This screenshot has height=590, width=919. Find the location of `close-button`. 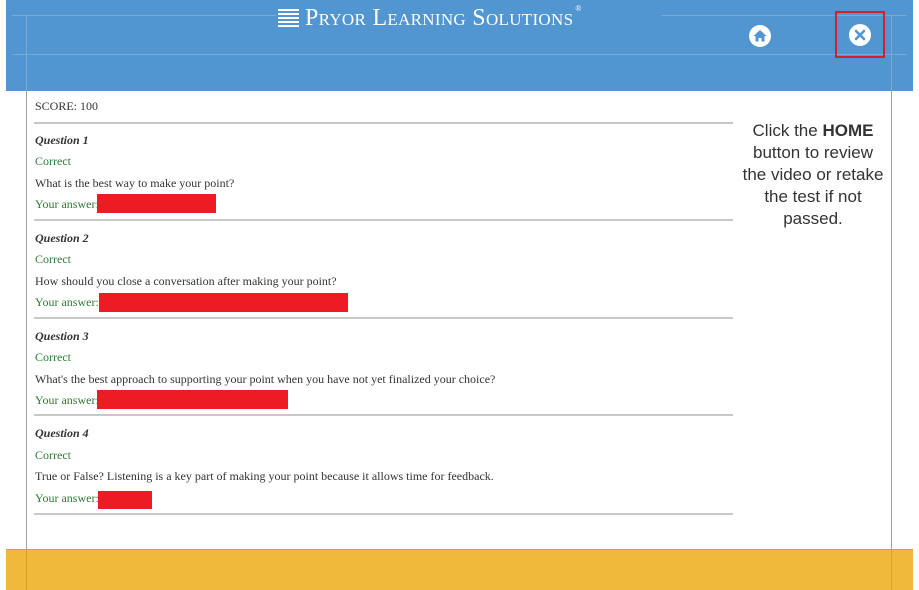

close-button is located at coordinates (860, 35).